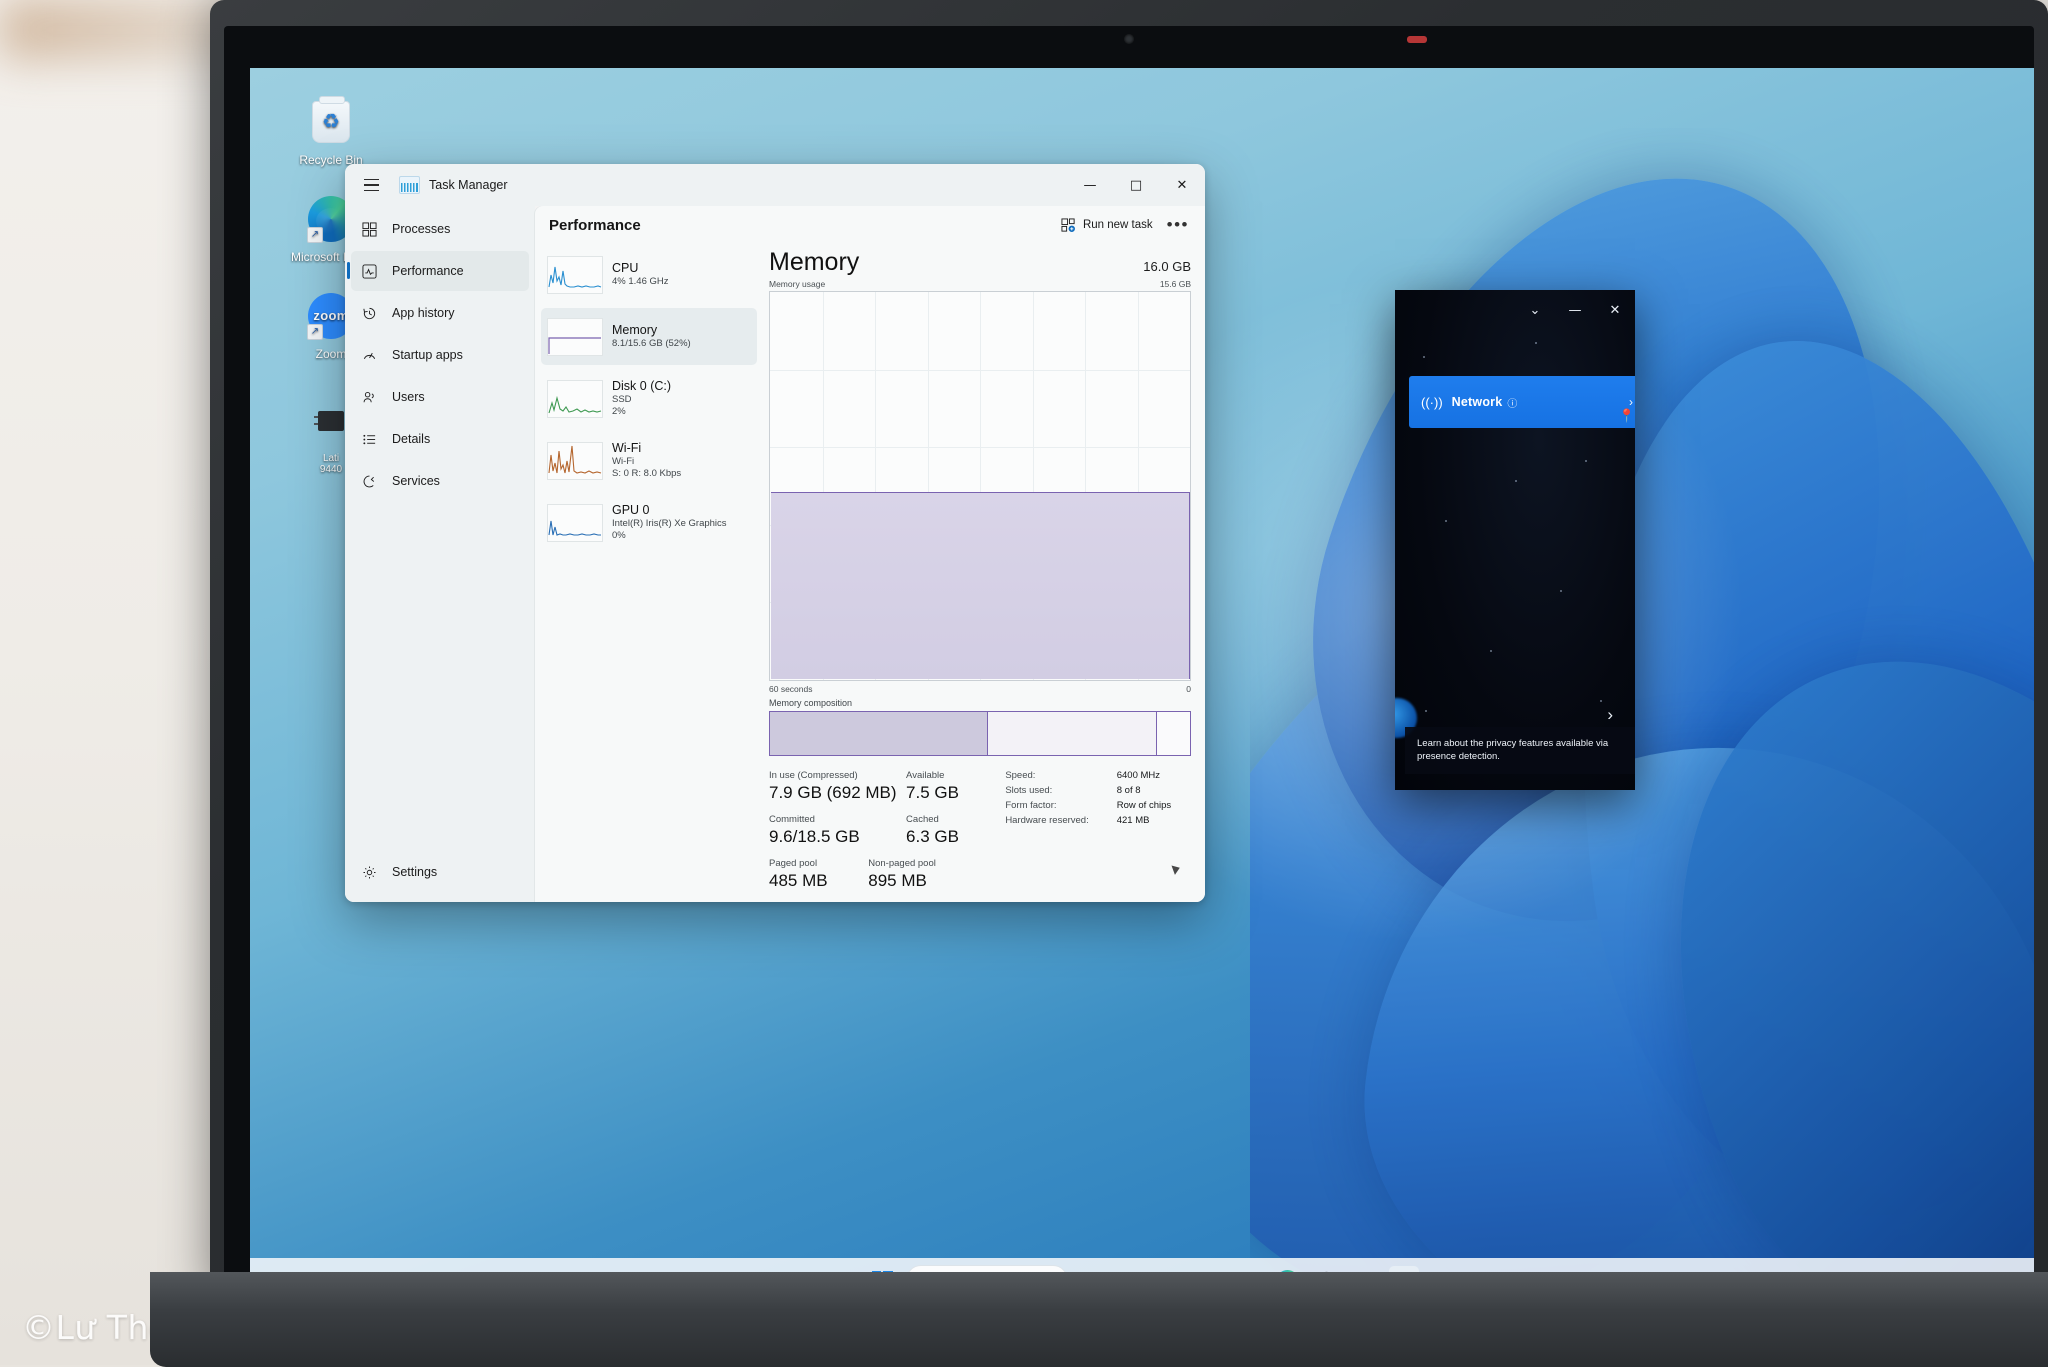 Image resolution: width=2048 pixels, height=1367 pixels. Describe the element at coordinates (797, 284) in the screenshot. I see `memory-usage-label: Memory usage` at that location.